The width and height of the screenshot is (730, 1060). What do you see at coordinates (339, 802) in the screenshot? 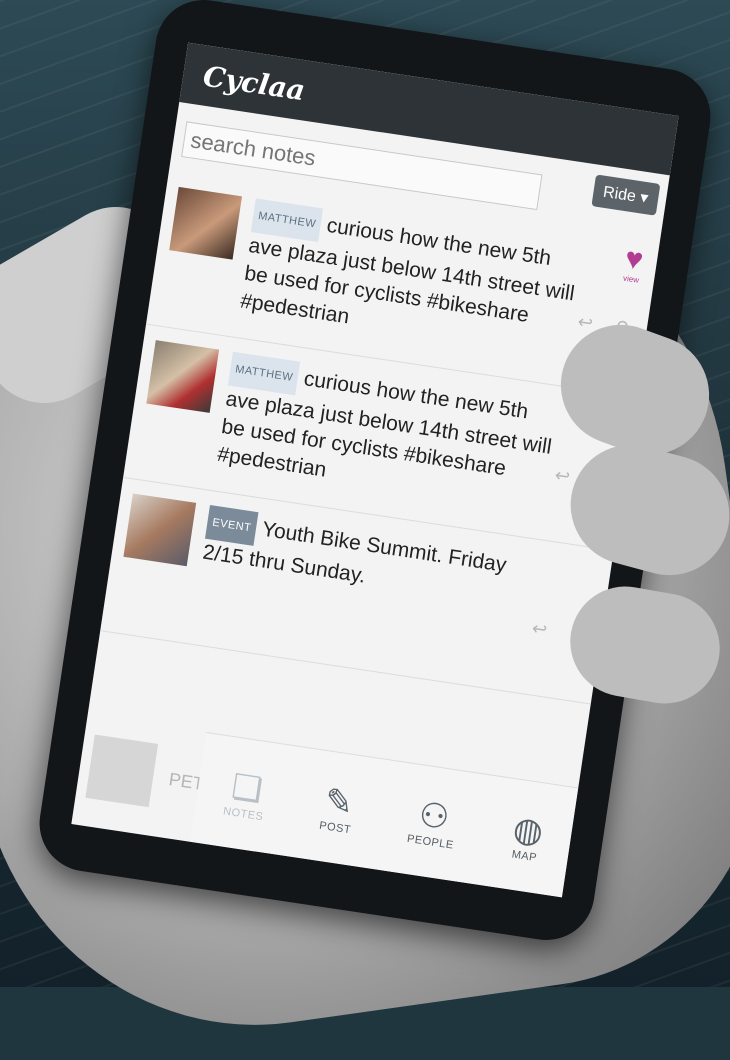
I see `post-icon: ✎` at bounding box center [339, 802].